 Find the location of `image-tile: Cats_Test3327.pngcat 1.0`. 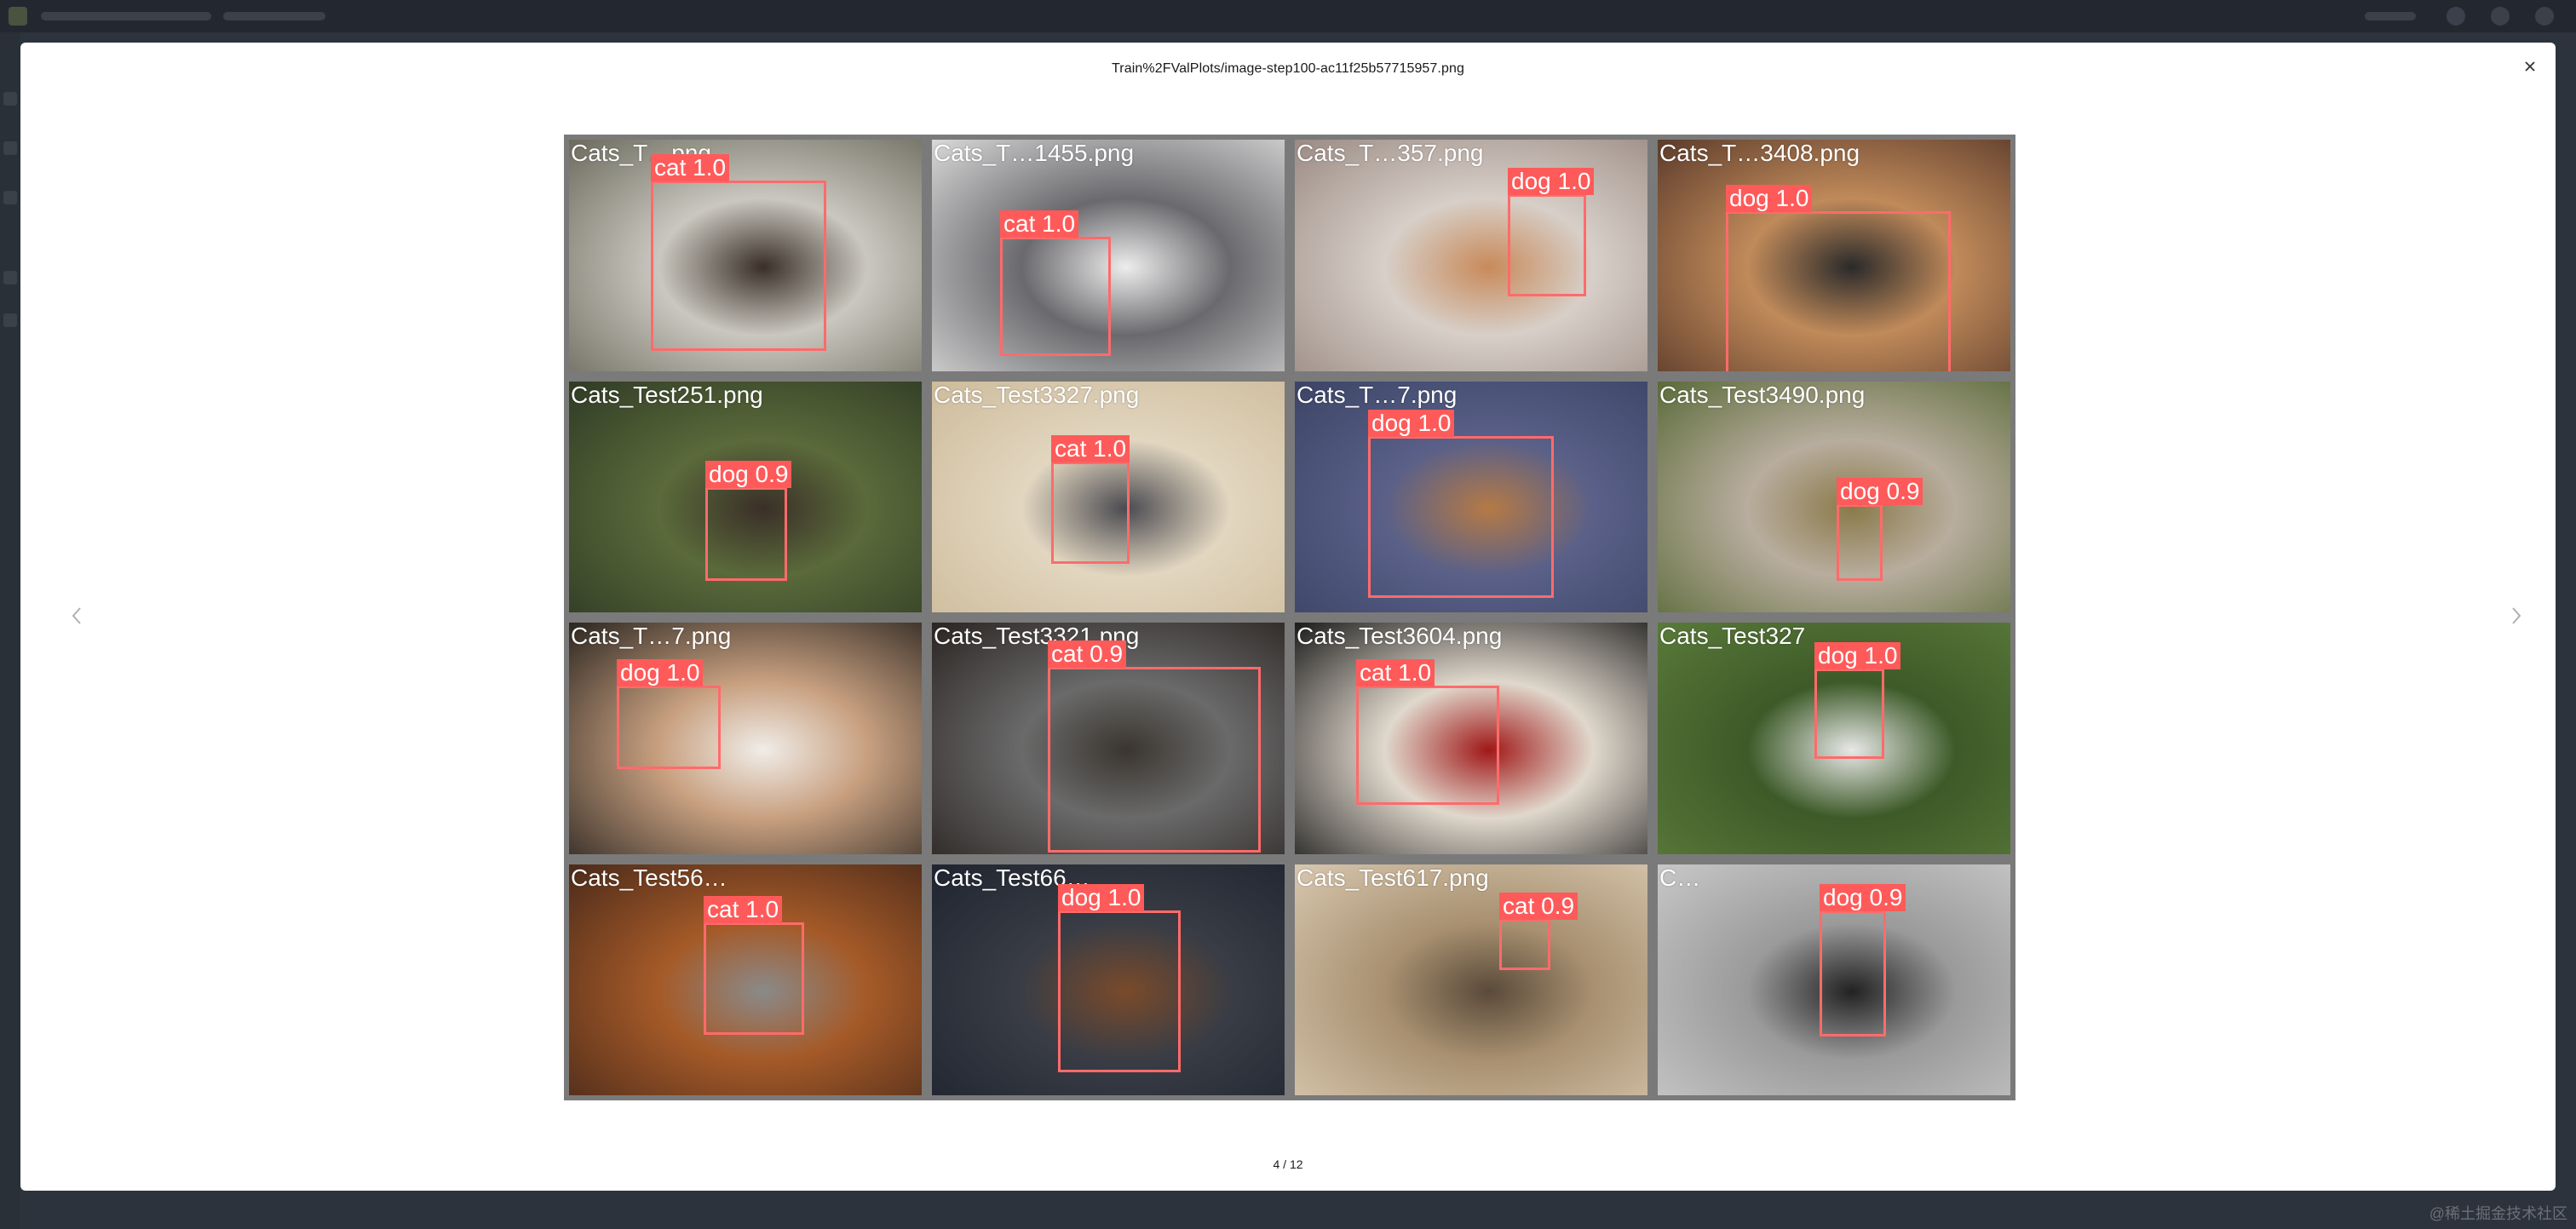

image-tile: Cats_Test3327.pngcat 1.0 is located at coordinates (1108, 497).